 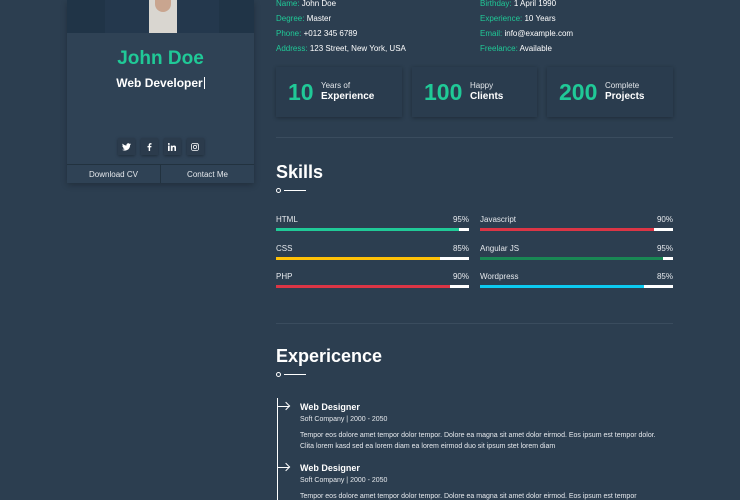 What do you see at coordinates (336, 85) in the screenshot?
I see `stat-label-line1: Years of` at bounding box center [336, 85].